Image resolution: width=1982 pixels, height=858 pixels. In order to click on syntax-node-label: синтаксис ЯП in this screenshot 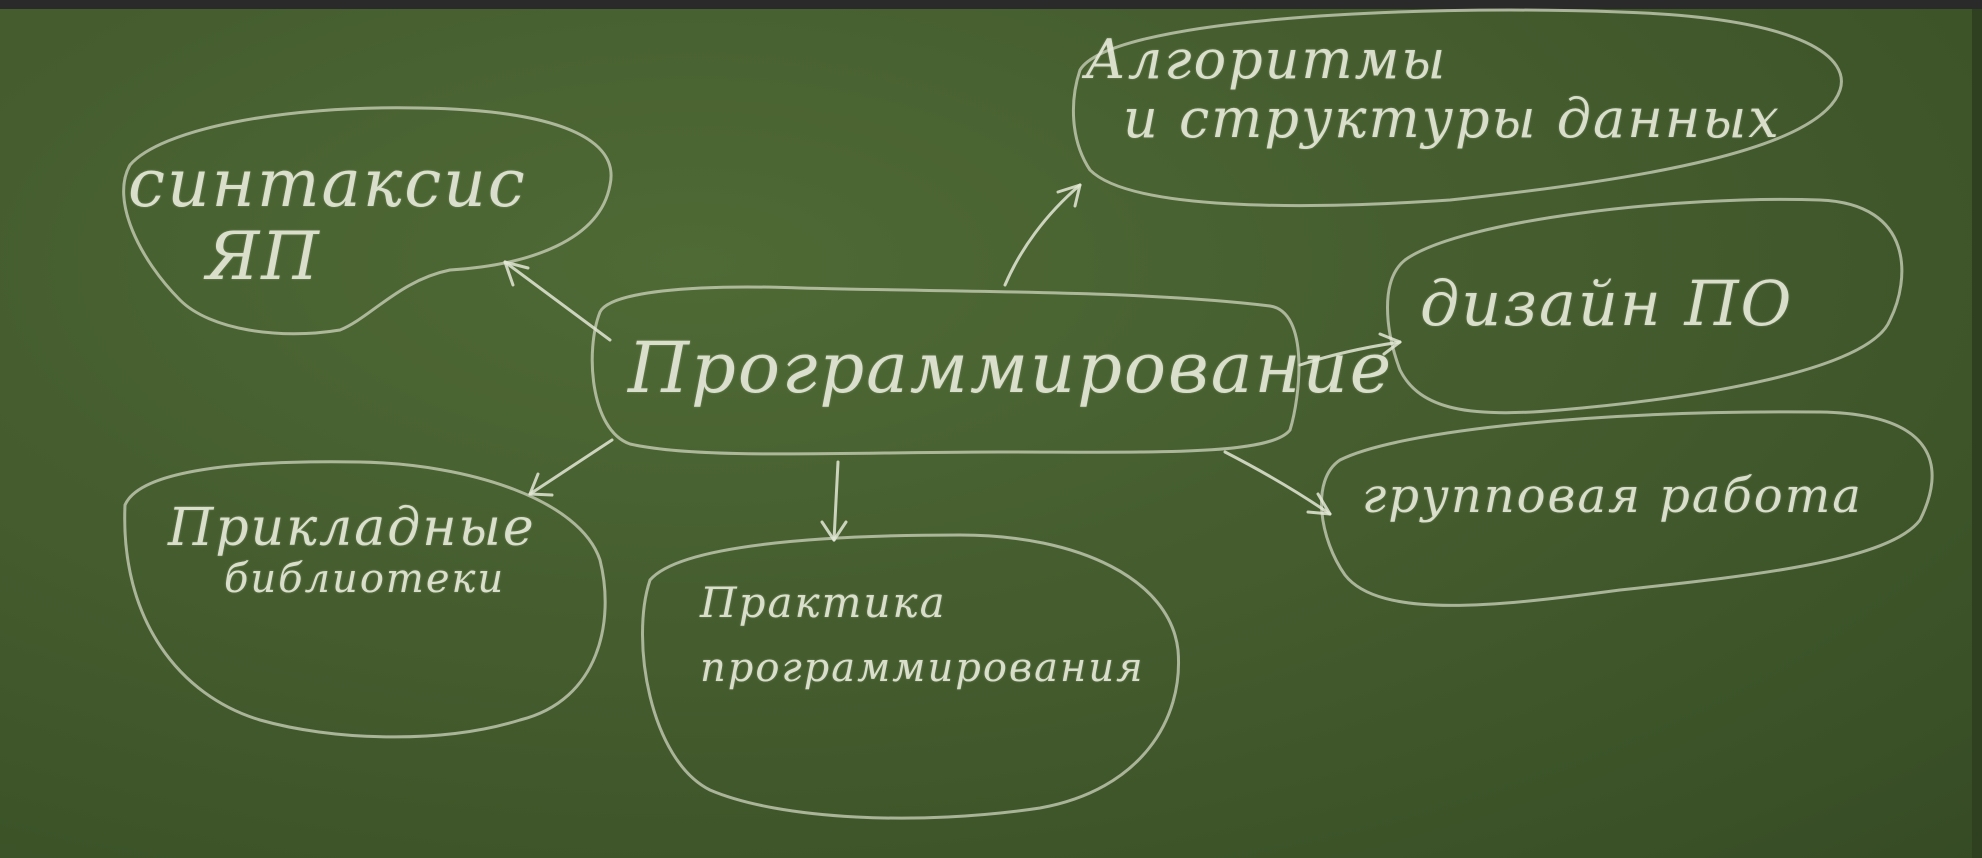, I will do `click(327, 220)`.